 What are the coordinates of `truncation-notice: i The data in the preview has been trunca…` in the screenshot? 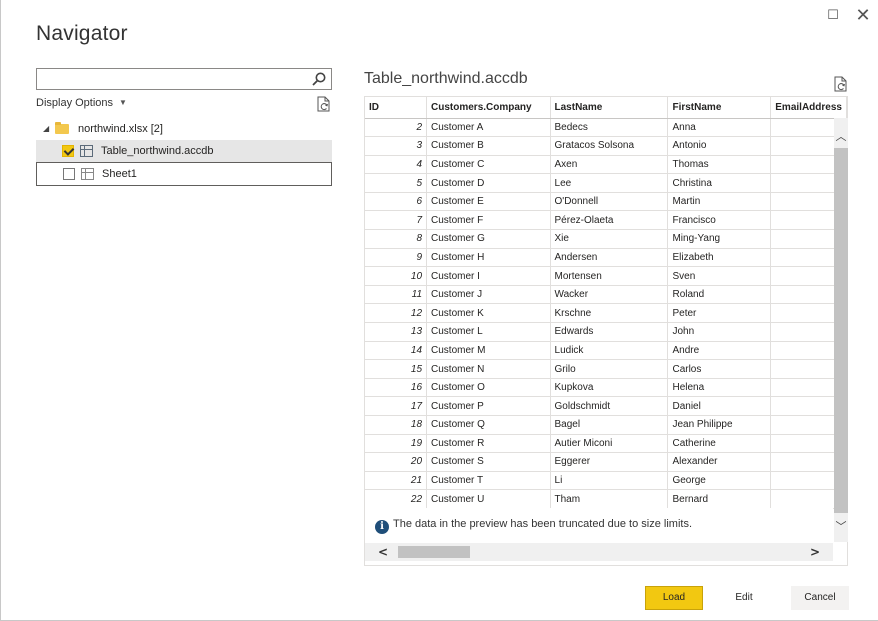 It's located at (599, 524).